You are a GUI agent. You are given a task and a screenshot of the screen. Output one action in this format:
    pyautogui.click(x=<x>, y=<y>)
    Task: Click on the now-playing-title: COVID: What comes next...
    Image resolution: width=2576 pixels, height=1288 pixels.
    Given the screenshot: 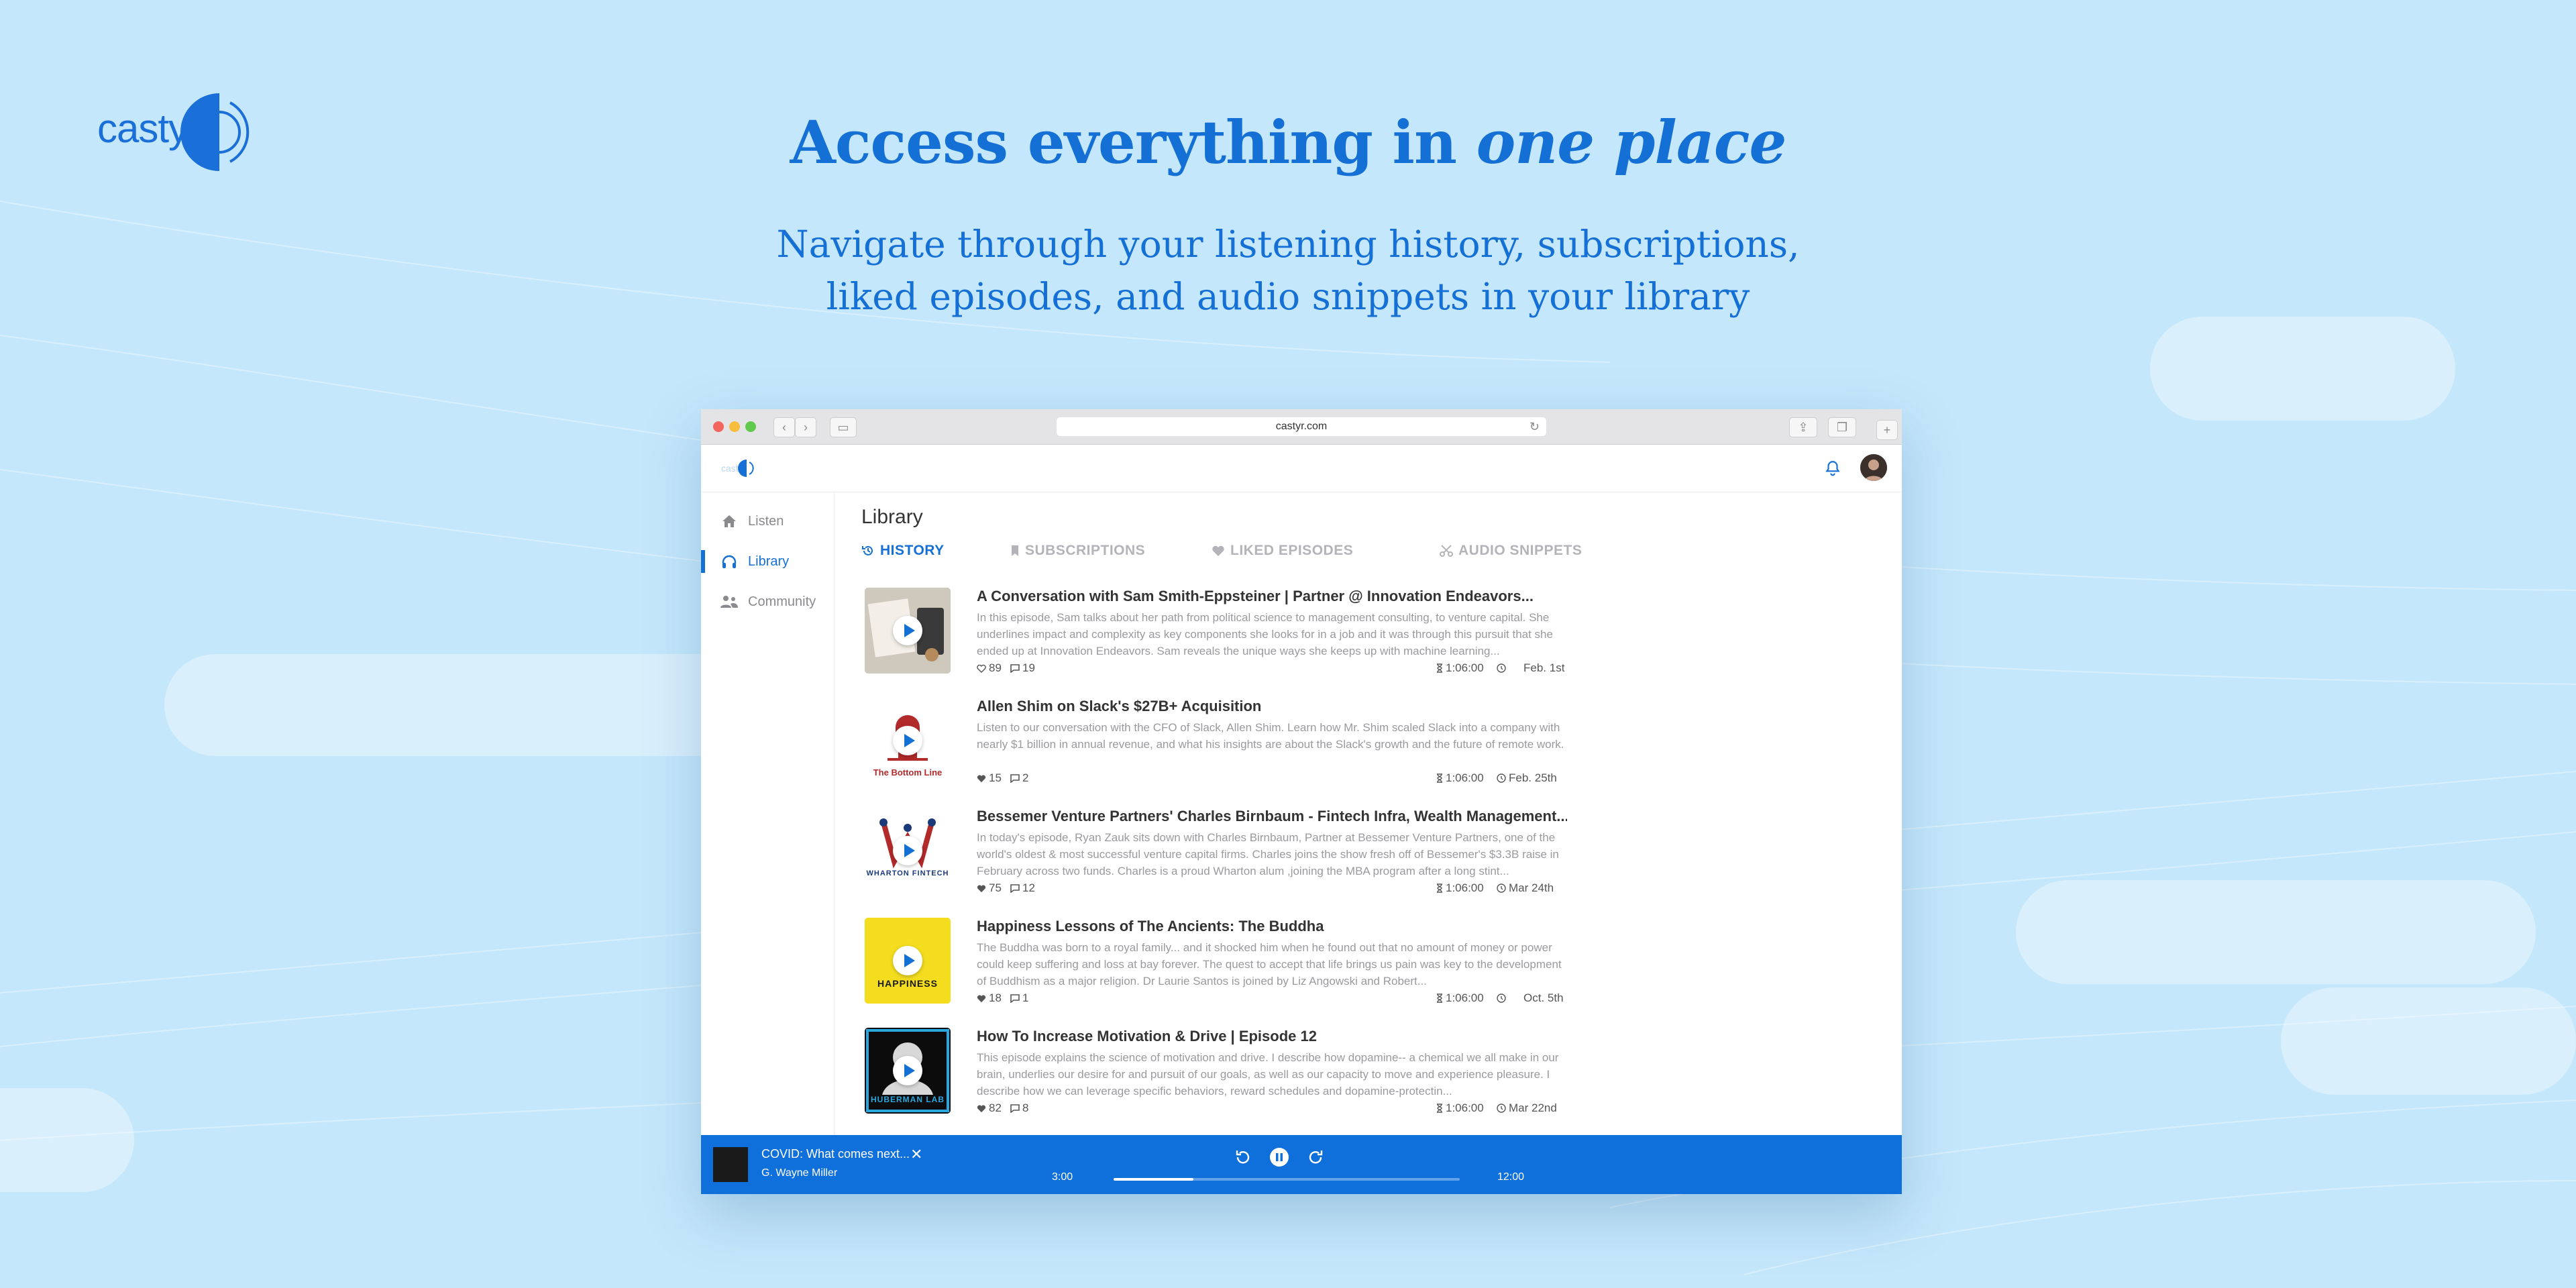 What is the action you would take?
    pyautogui.click(x=835, y=1154)
    